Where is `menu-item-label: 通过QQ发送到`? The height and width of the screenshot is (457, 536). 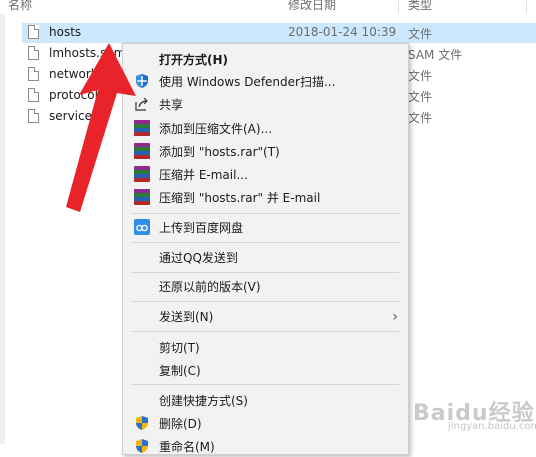 menu-item-label: 通过QQ发送到 is located at coordinates (198, 258).